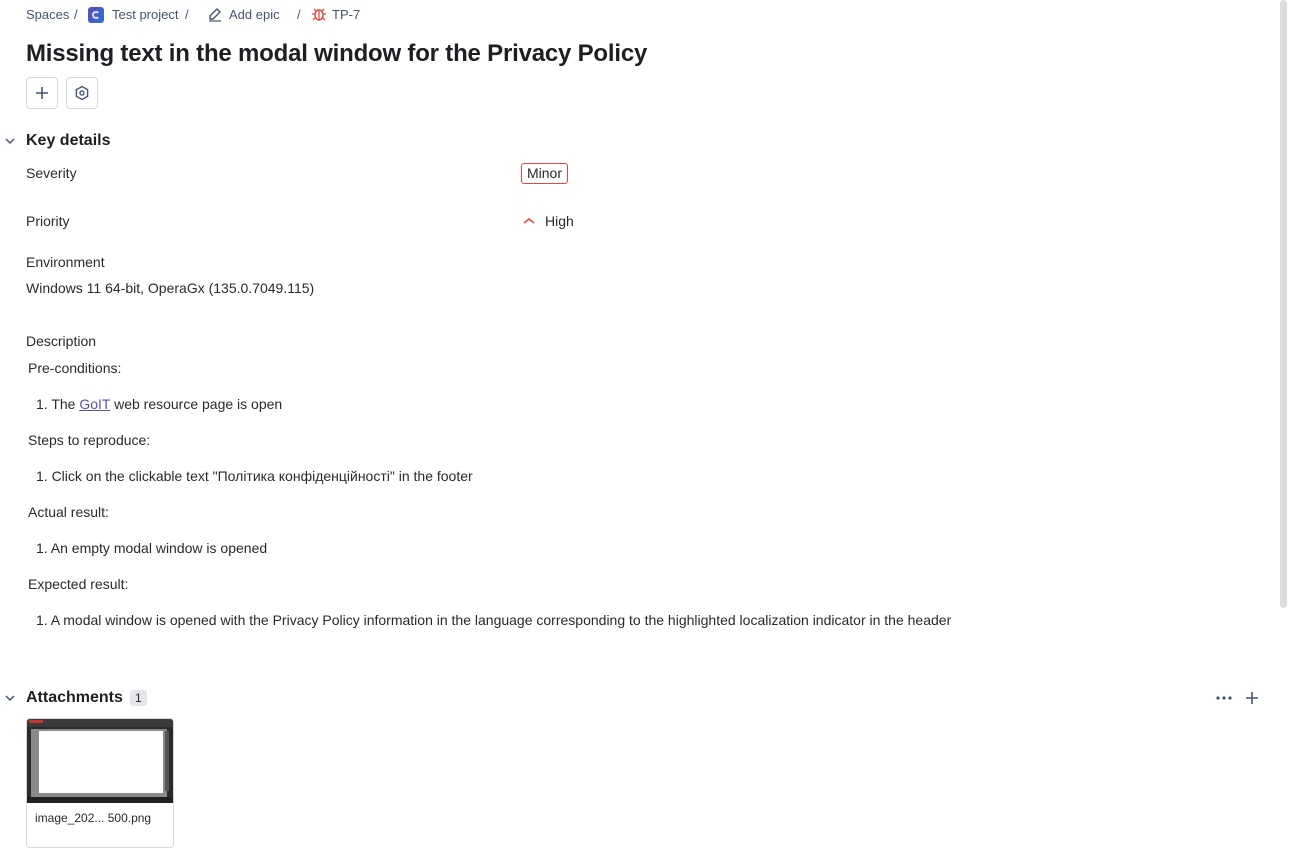 The width and height of the screenshot is (1295, 848). I want to click on key-details-heading: Key details, so click(68, 141).